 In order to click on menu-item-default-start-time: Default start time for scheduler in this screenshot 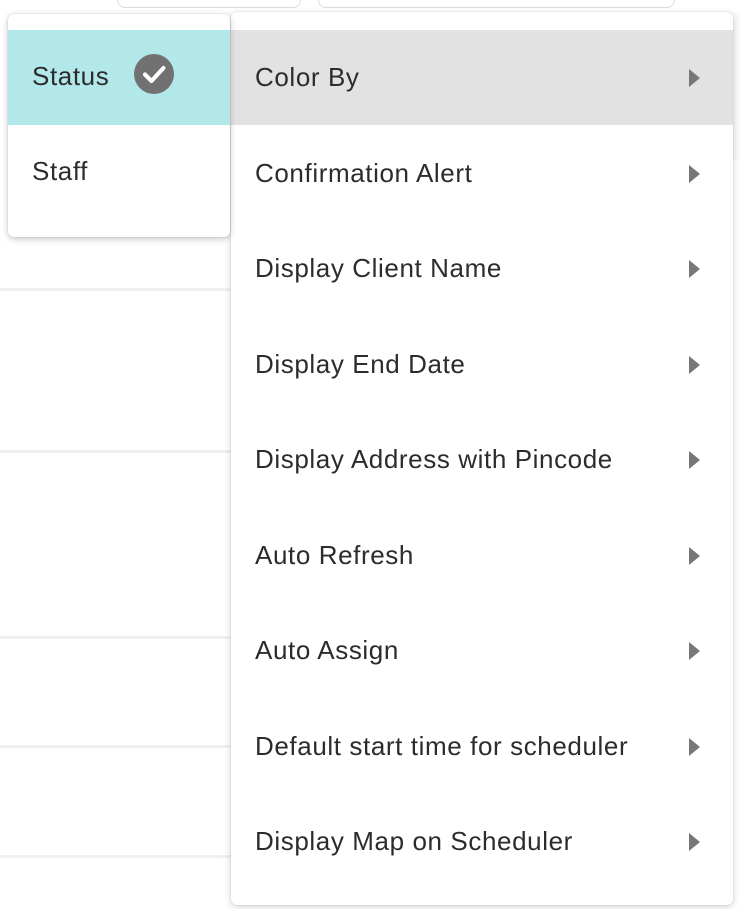, I will do `click(482, 746)`.